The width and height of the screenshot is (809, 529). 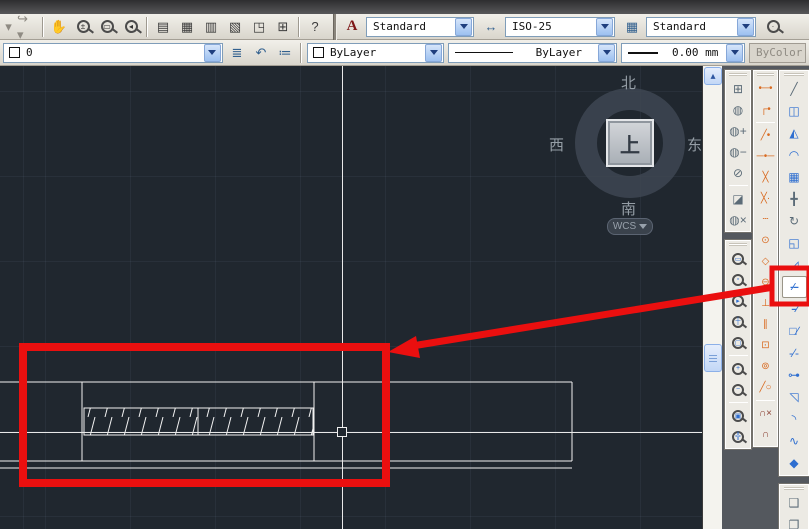 What do you see at coordinates (765, 345) in the screenshot?
I see `snap-insert-button: ⊡` at bounding box center [765, 345].